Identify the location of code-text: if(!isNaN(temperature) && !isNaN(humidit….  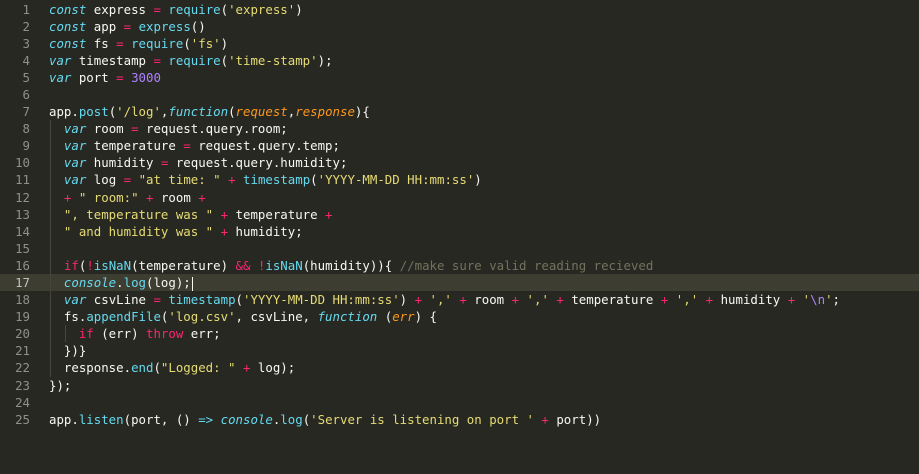
(351, 265).